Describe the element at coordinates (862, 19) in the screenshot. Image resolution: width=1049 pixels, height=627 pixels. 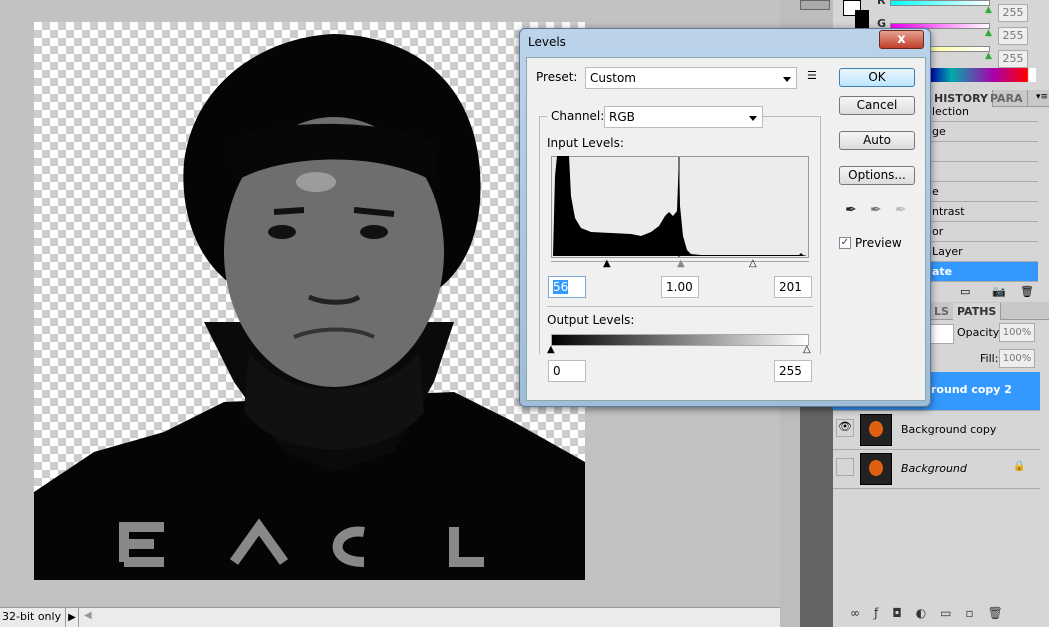
I see `background-color-swatch` at that location.